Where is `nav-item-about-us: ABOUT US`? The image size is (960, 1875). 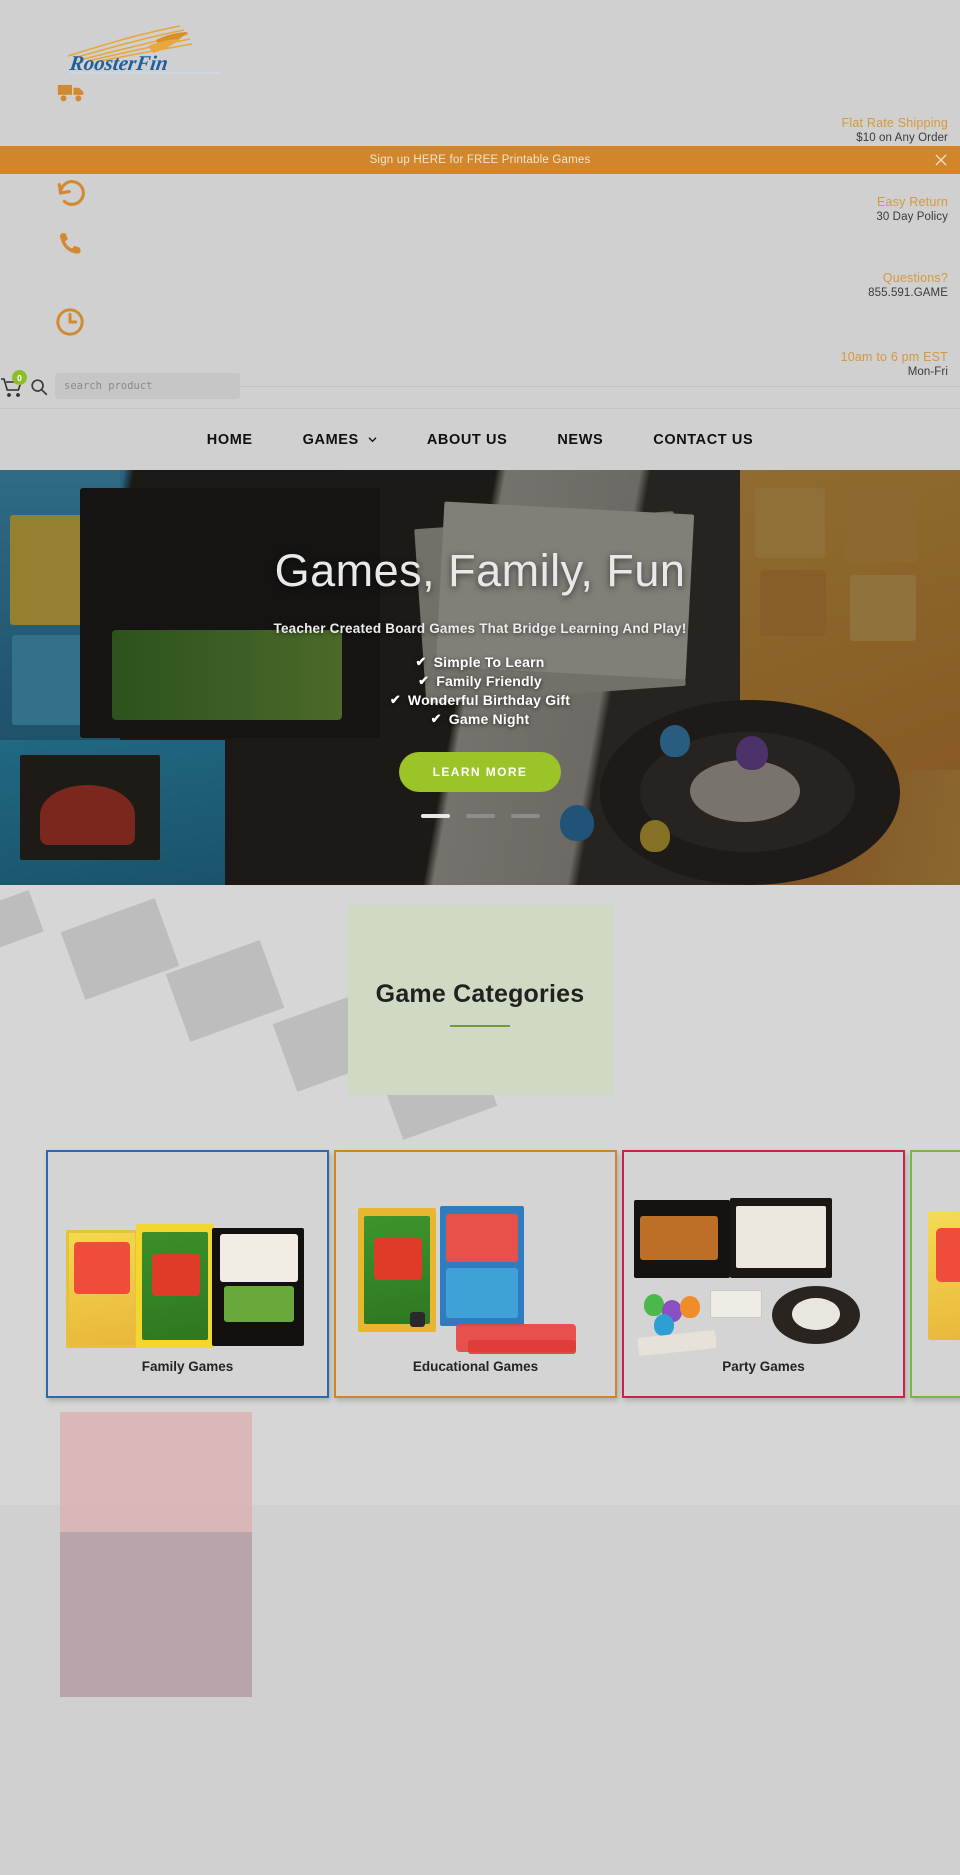
nav-item-about-us: ABOUT US is located at coordinates (467, 440).